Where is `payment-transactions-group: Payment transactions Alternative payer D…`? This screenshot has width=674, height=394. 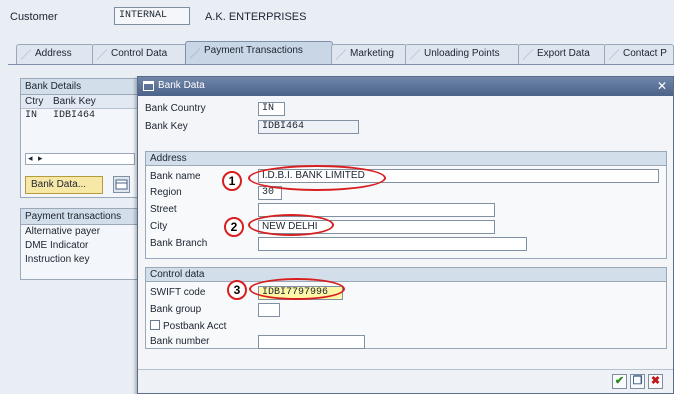
payment-transactions-group: Payment transactions Alternative payer D… is located at coordinates (82, 244).